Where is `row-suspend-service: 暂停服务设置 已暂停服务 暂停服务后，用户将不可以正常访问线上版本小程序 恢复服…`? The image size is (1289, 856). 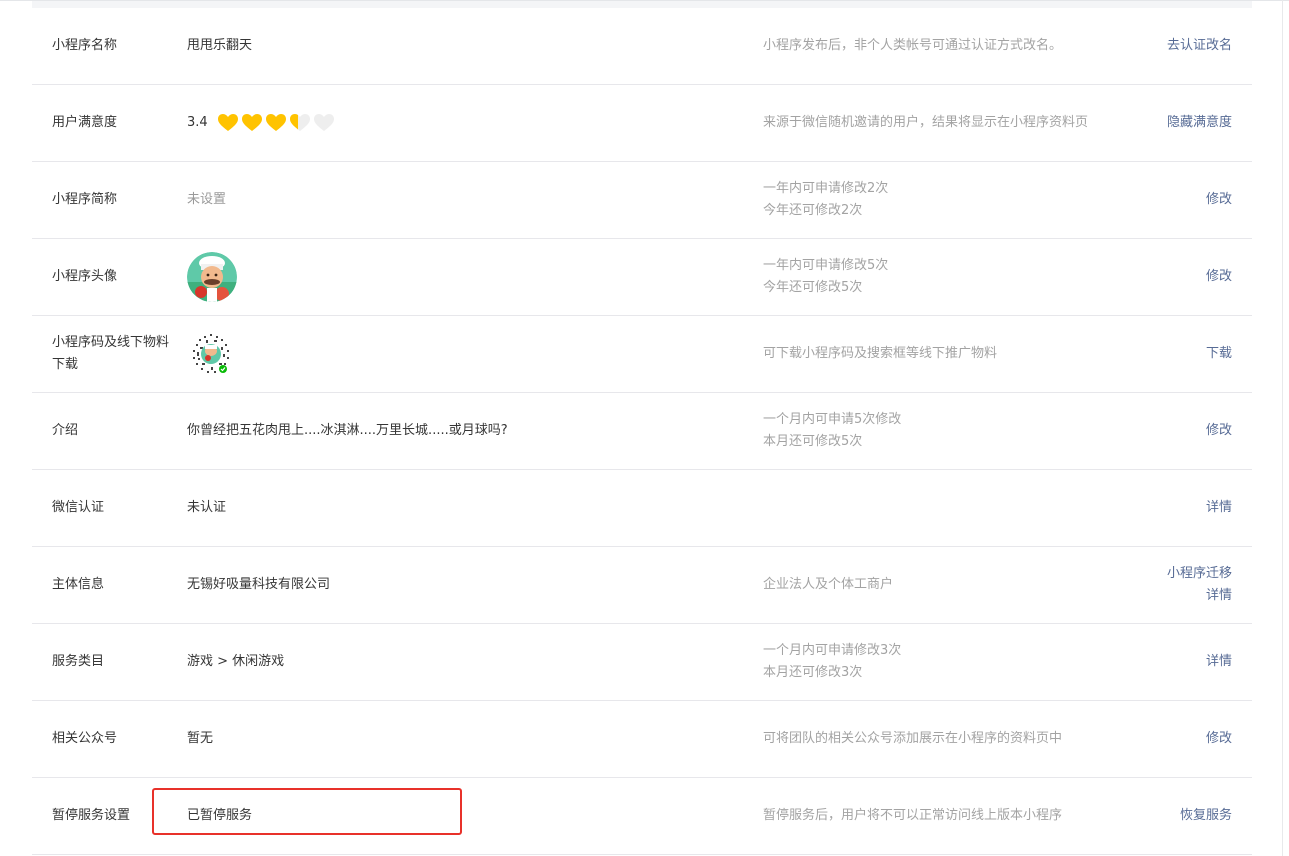
row-suspend-service: 暂停服务设置 已暂停服务 暂停服务后，用户将不可以正常访问线上版本小程序 恢复服… is located at coordinates (642, 816).